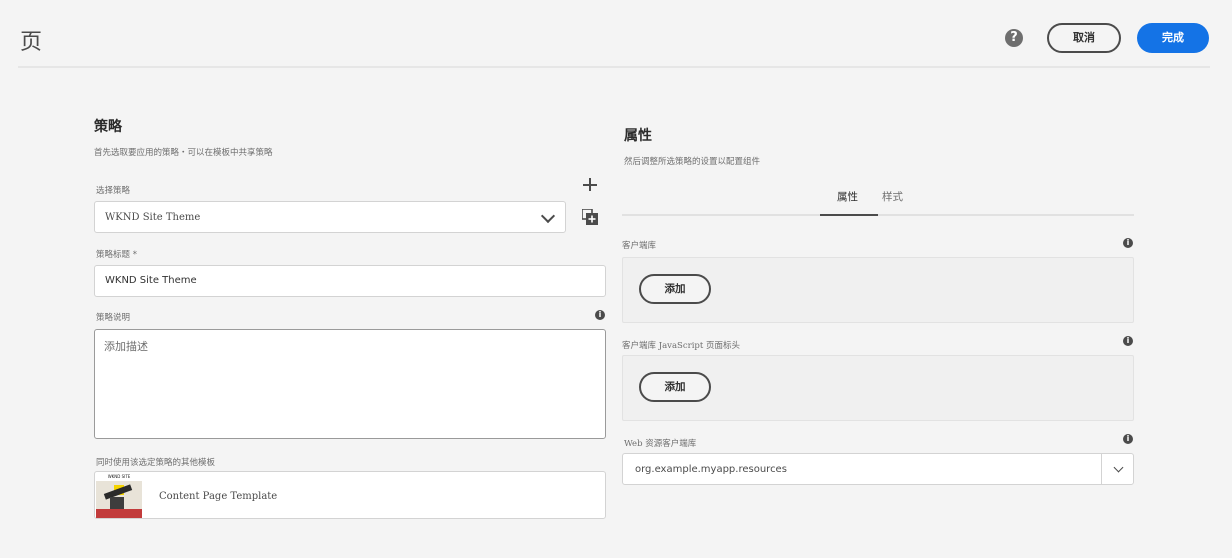  I want to click on select-policy-label: 选择策略, so click(113, 191).